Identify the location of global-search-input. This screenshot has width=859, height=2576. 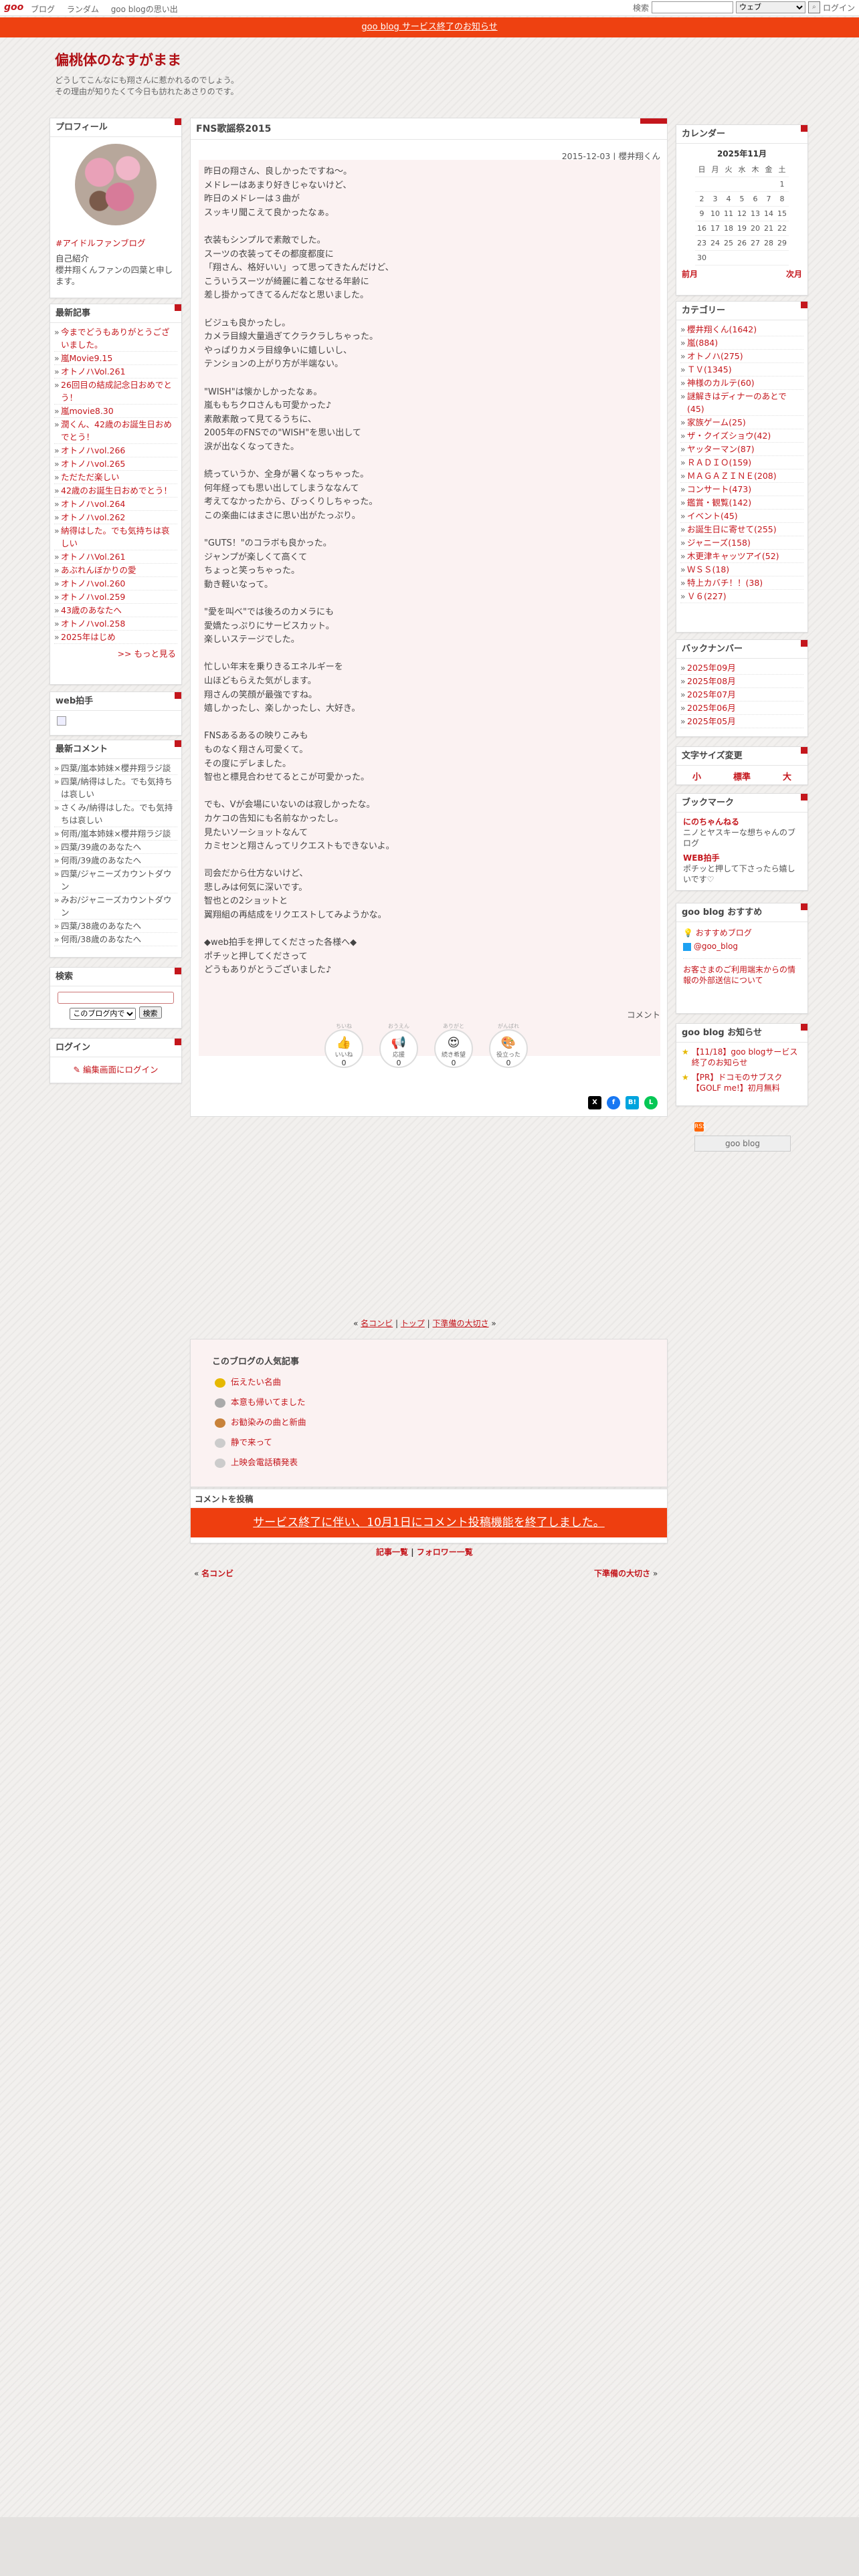
(692, 7).